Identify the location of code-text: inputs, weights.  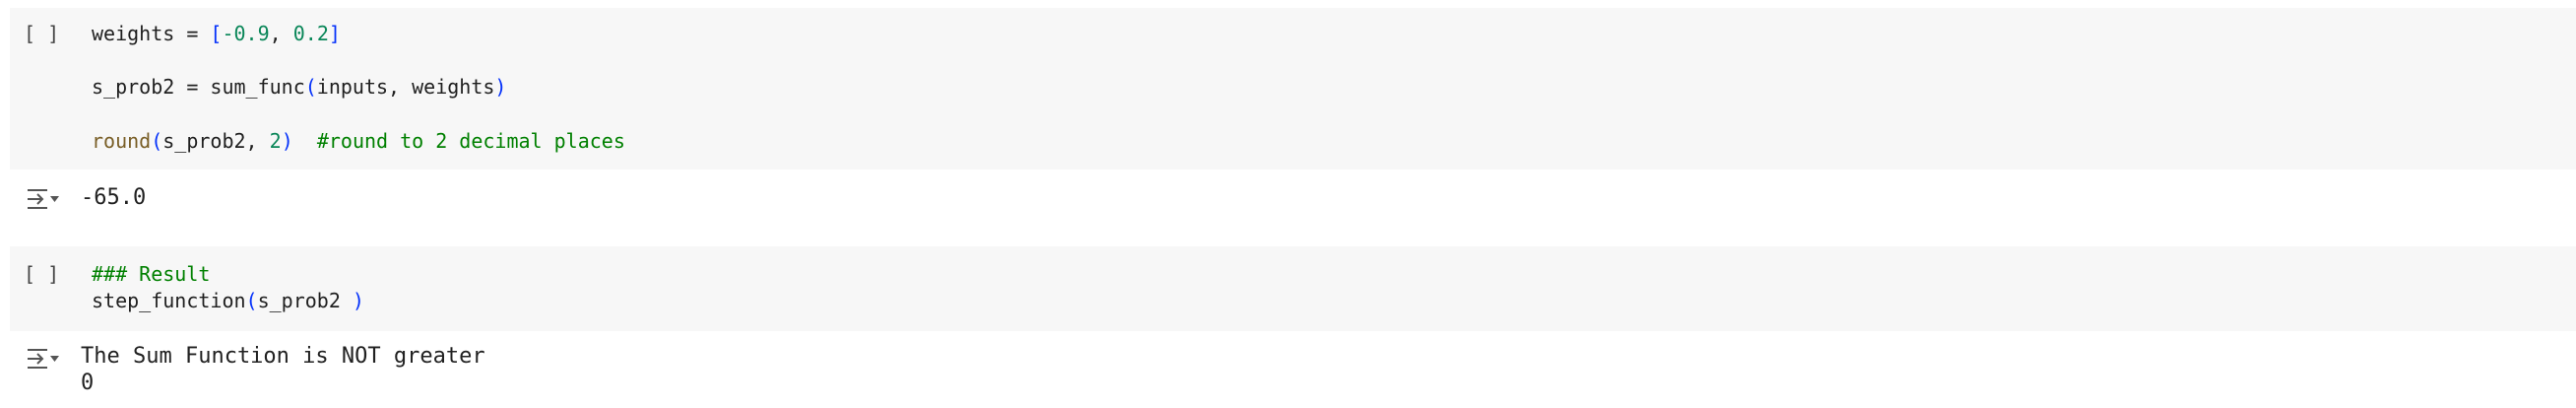
(405, 87).